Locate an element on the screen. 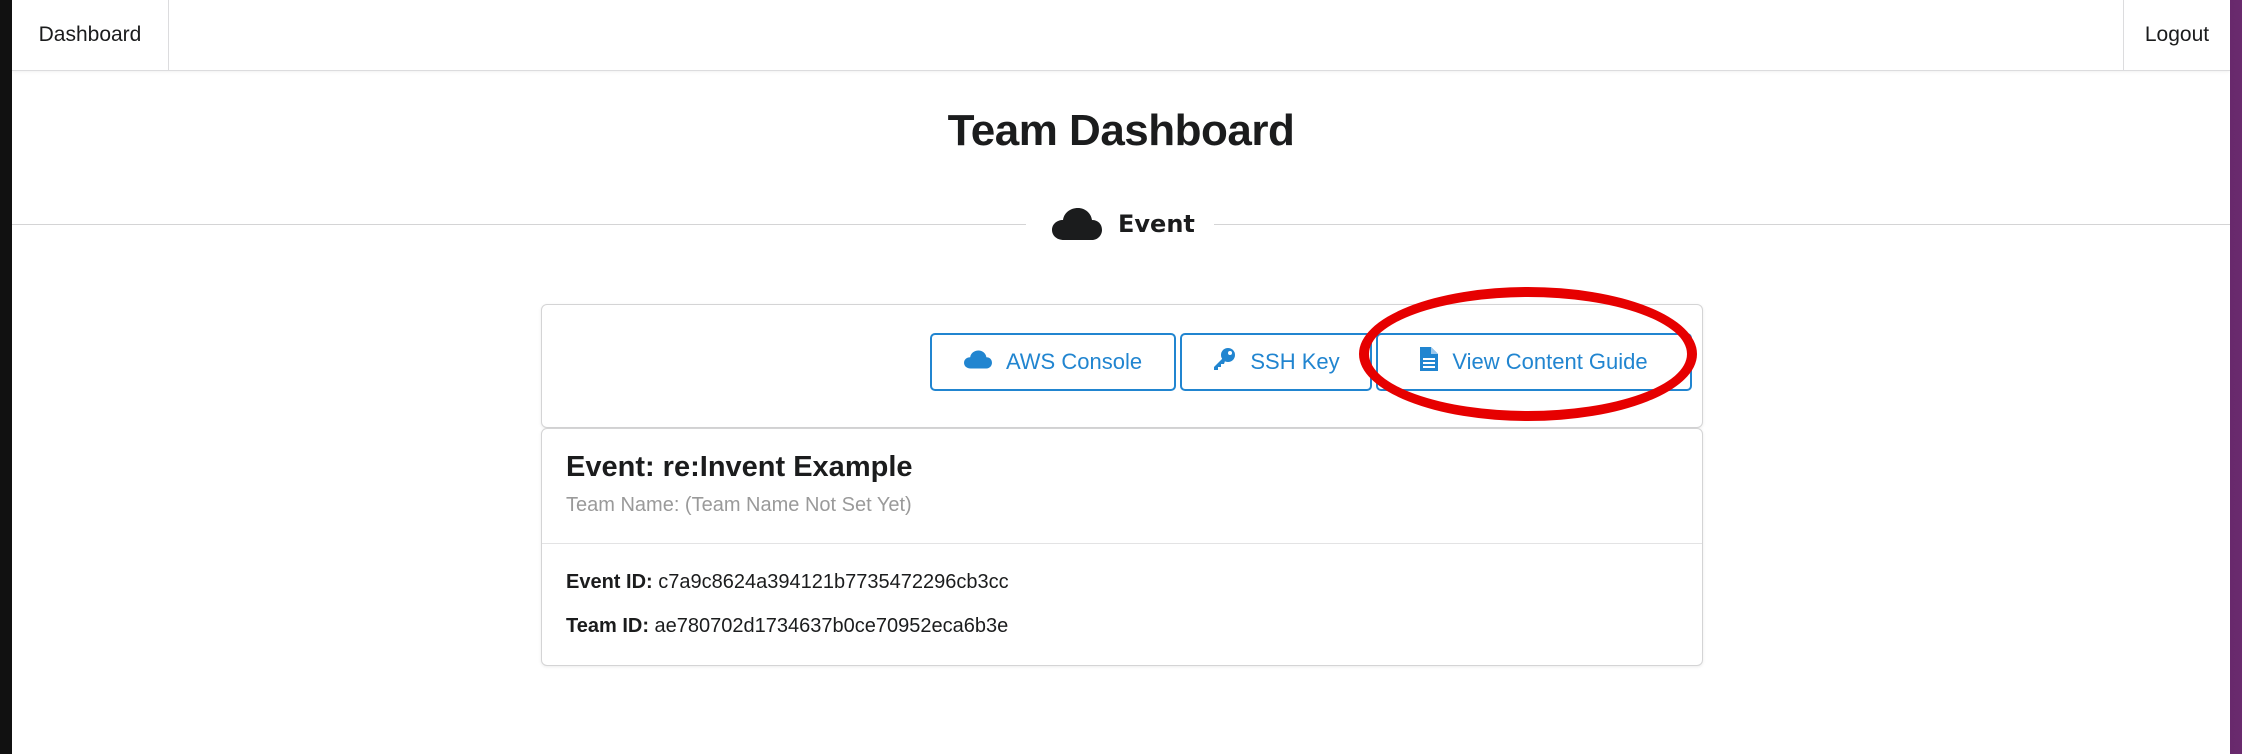  actions-card: AWS Console SSH Key View Content Guide is located at coordinates (1122, 366).